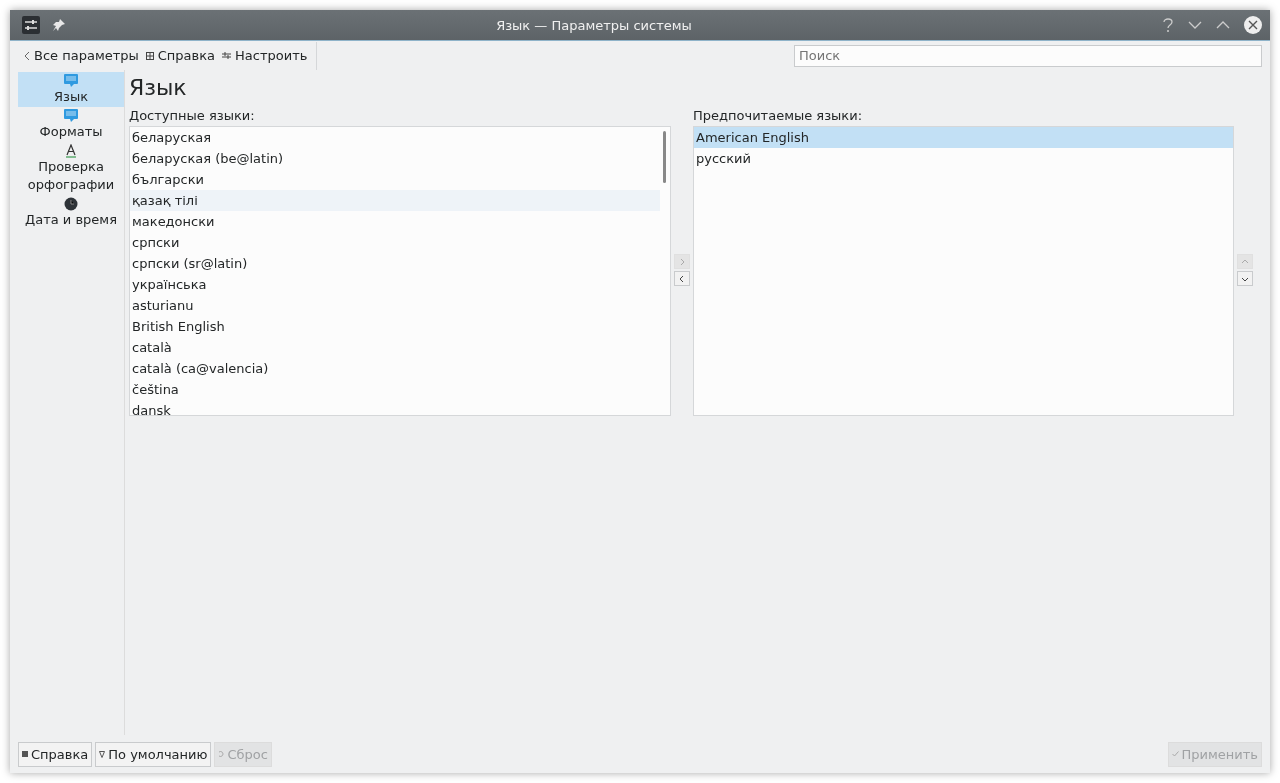 This screenshot has width=1280, height=783. Describe the element at coordinates (1028, 55) in the screenshot. I see `search-field: Поиск` at that location.